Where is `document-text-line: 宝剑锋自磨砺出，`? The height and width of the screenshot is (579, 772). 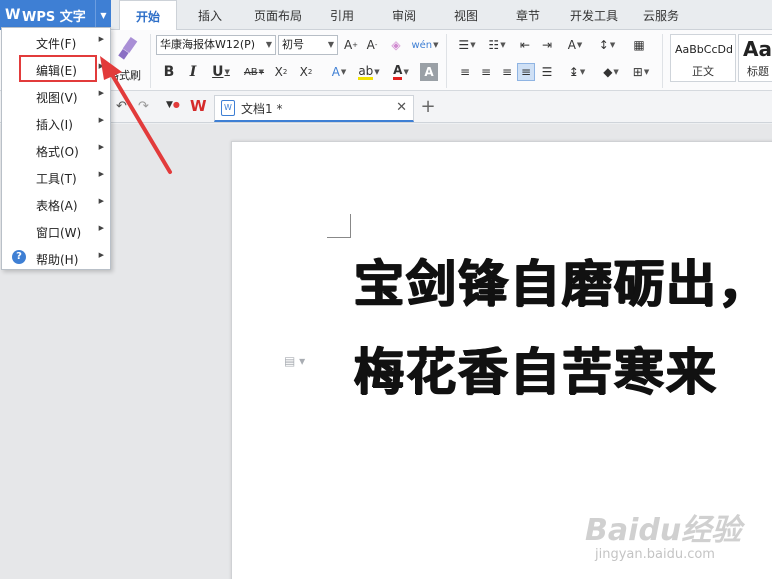 document-text-line: 宝剑锋自磨砺出， is located at coordinates (562, 280).